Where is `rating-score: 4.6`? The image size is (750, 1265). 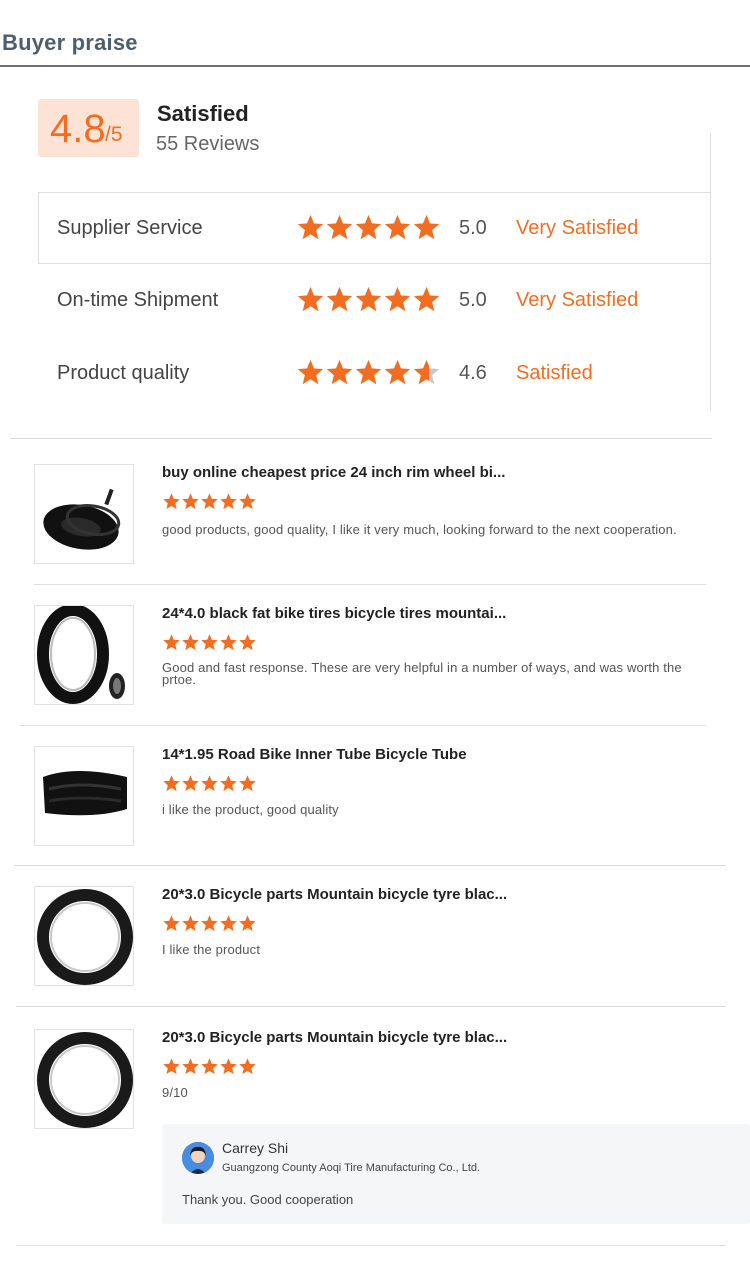
rating-score: 4.6 is located at coordinates (473, 373).